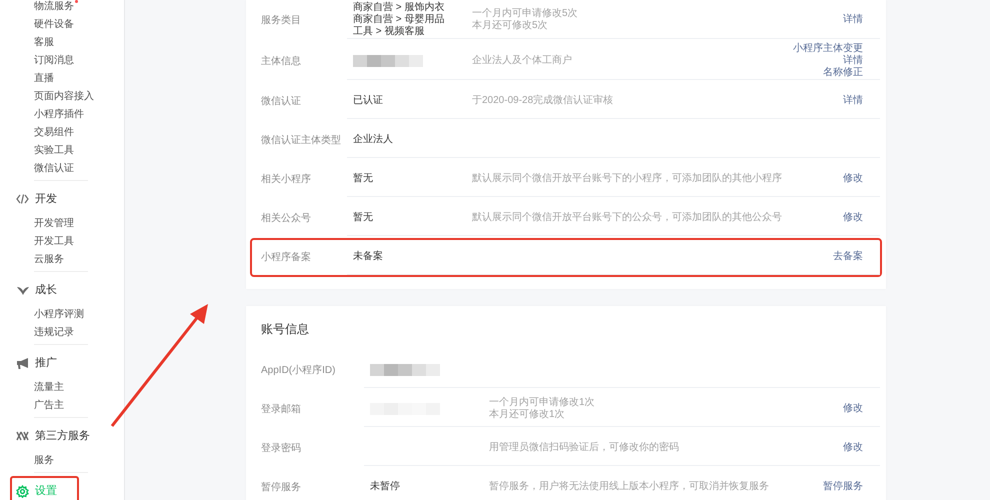 The width and height of the screenshot is (990, 500). I want to click on row-label: 相关小程序, so click(286, 179).